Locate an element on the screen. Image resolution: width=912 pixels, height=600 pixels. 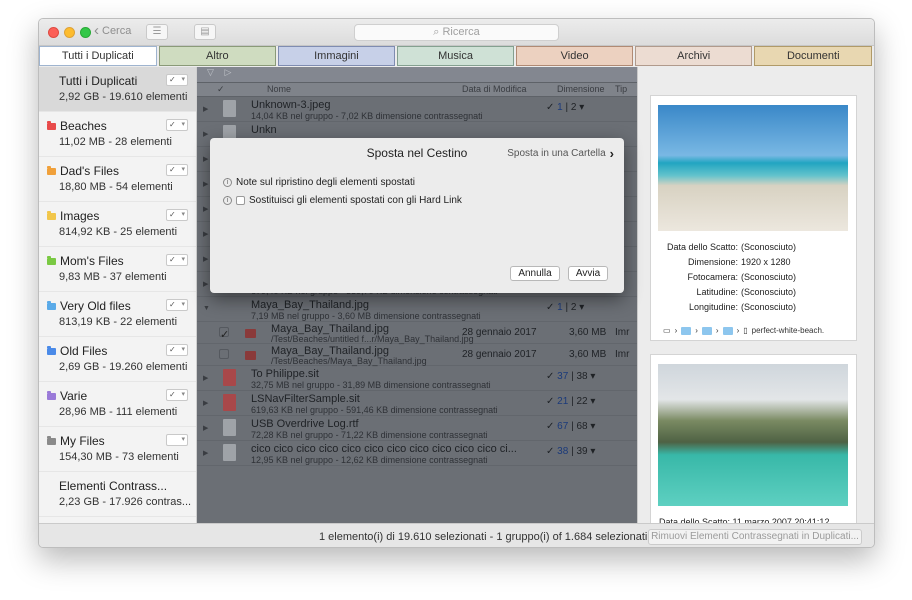
tab-6: Documenti is located at coordinates (813, 56).